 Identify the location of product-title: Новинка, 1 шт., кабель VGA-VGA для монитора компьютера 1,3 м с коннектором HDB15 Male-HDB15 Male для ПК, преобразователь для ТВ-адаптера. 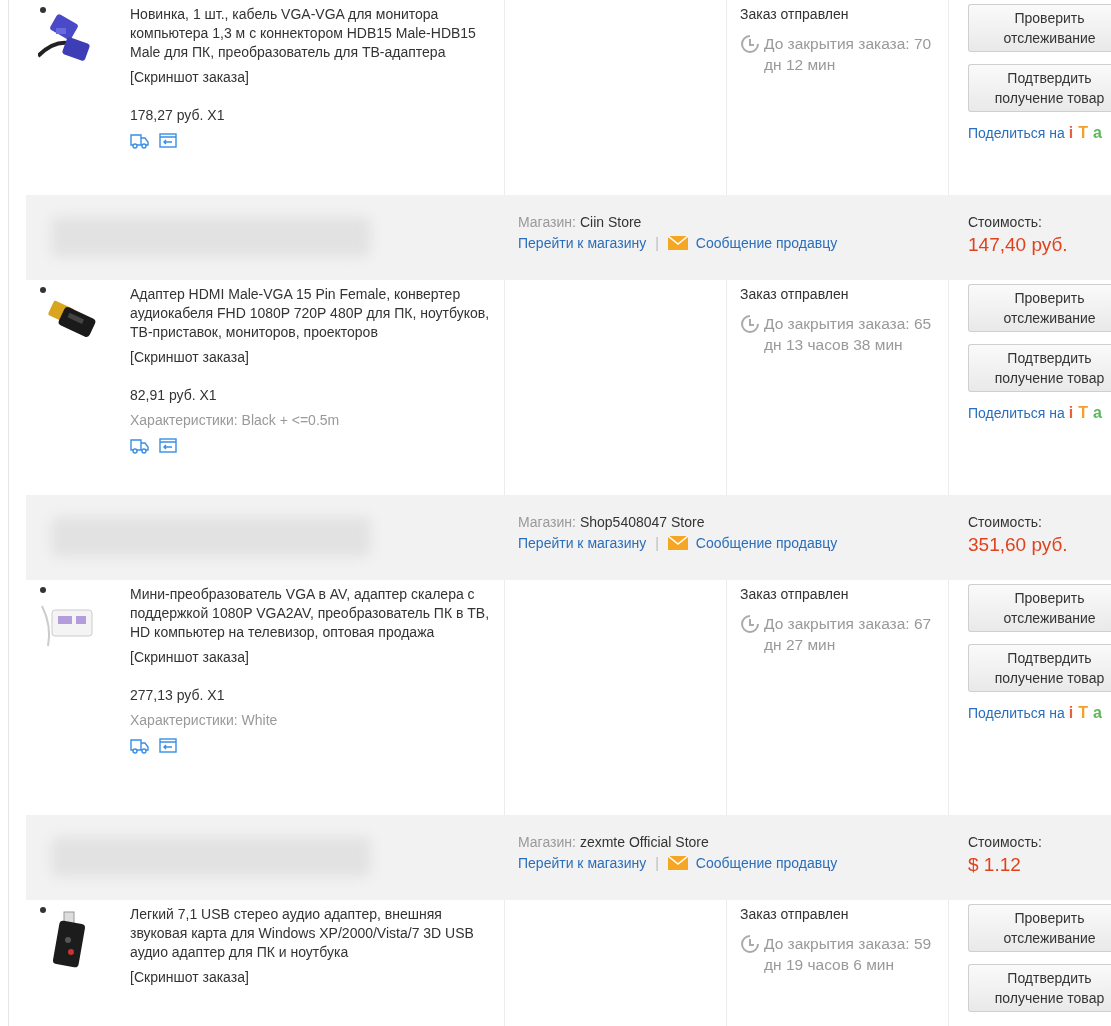
(303, 33).